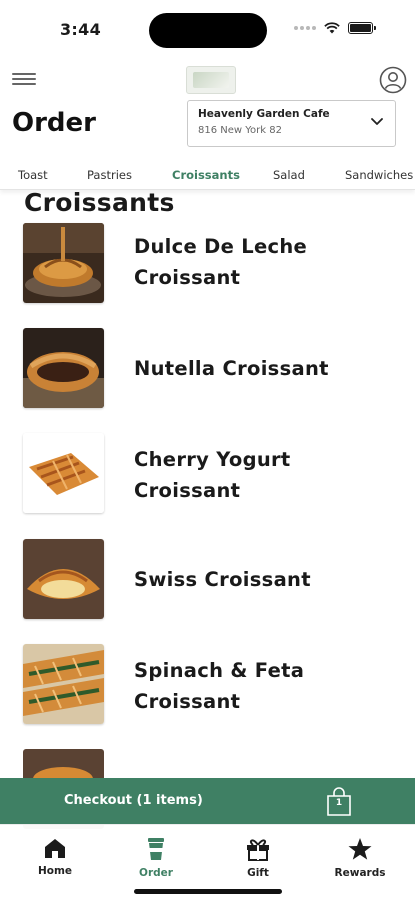 Image resolution: width=415 pixels, height=900 pixels. What do you see at coordinates (212, 475) in the screenshot?
I see `product-name: Cherry Yogurt Croissant` at bounding box center [212, 475].